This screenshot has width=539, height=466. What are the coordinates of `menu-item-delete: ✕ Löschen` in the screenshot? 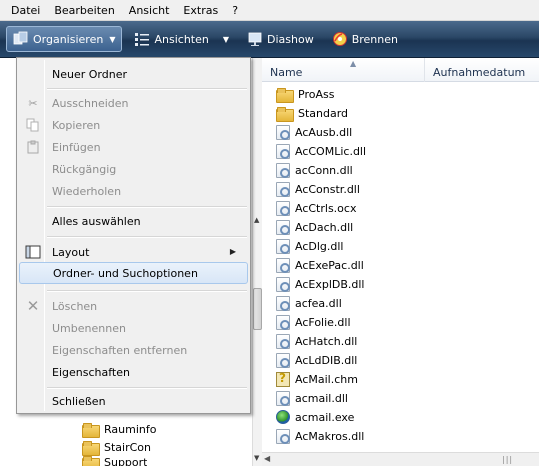 It's located at (133, 306).